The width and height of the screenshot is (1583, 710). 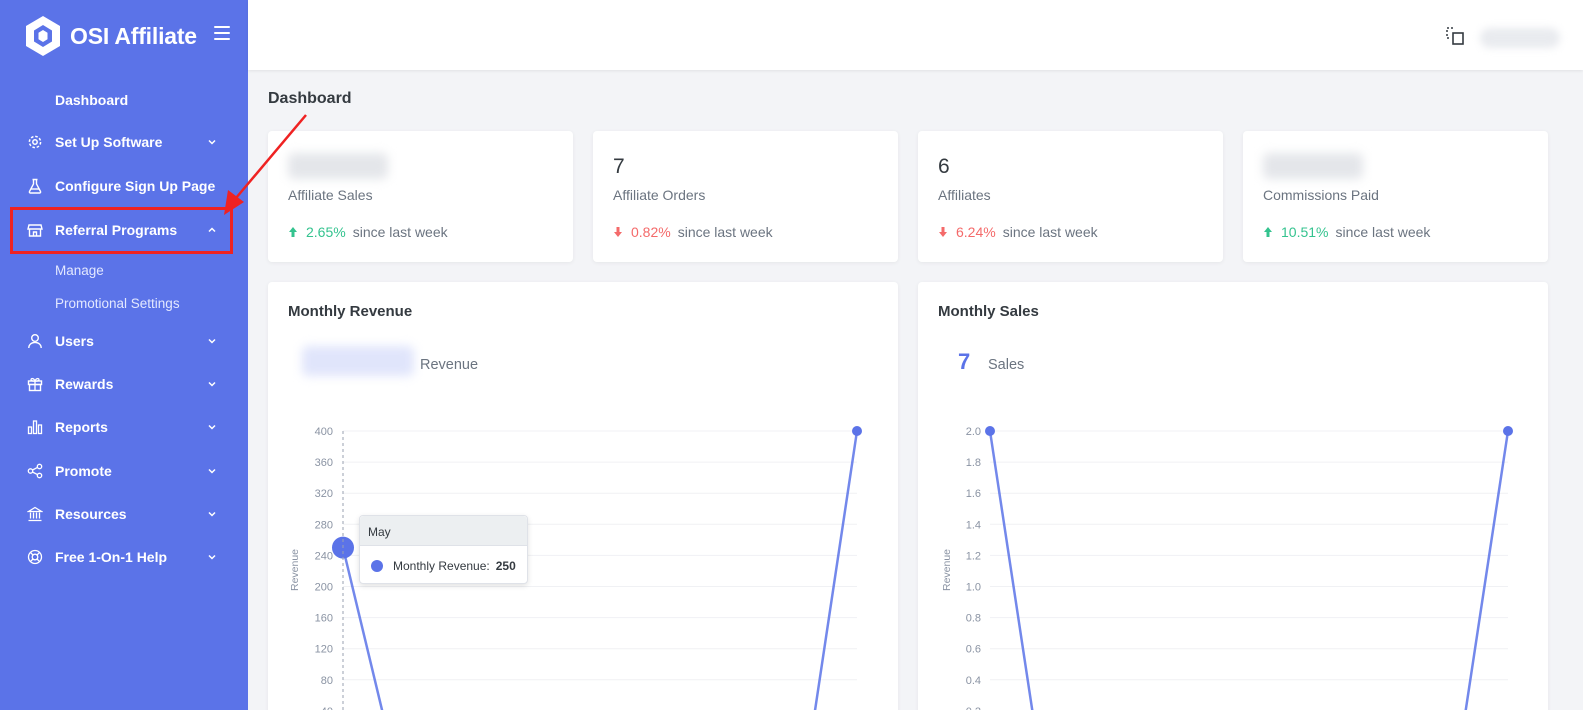 What do you see at coordinates (327, 708) in the screenshot?
I see `y-tick-label: 40` at bounding box center [327, 708].